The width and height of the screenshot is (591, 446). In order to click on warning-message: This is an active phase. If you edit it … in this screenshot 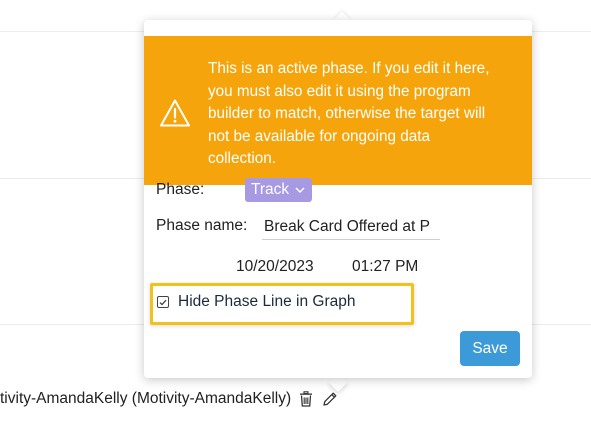, I will do `click(366, 114)`.